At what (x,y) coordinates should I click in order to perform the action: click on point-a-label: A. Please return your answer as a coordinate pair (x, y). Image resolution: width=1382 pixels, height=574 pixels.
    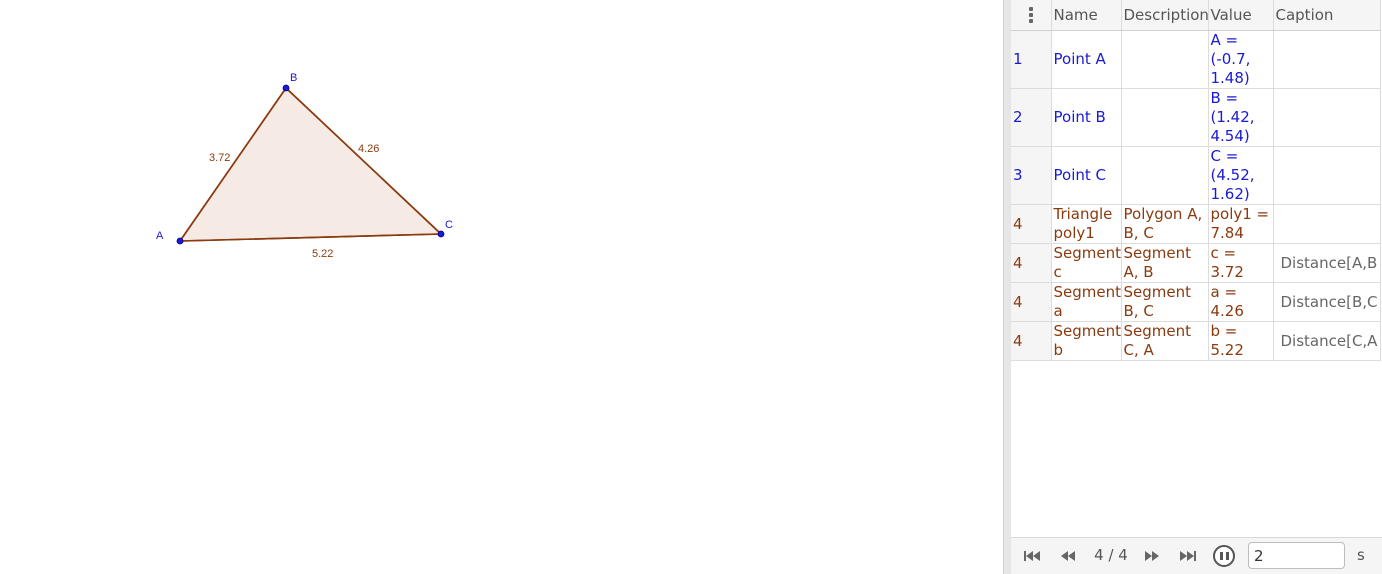
    Looking at the image, I should click on (160, 236).